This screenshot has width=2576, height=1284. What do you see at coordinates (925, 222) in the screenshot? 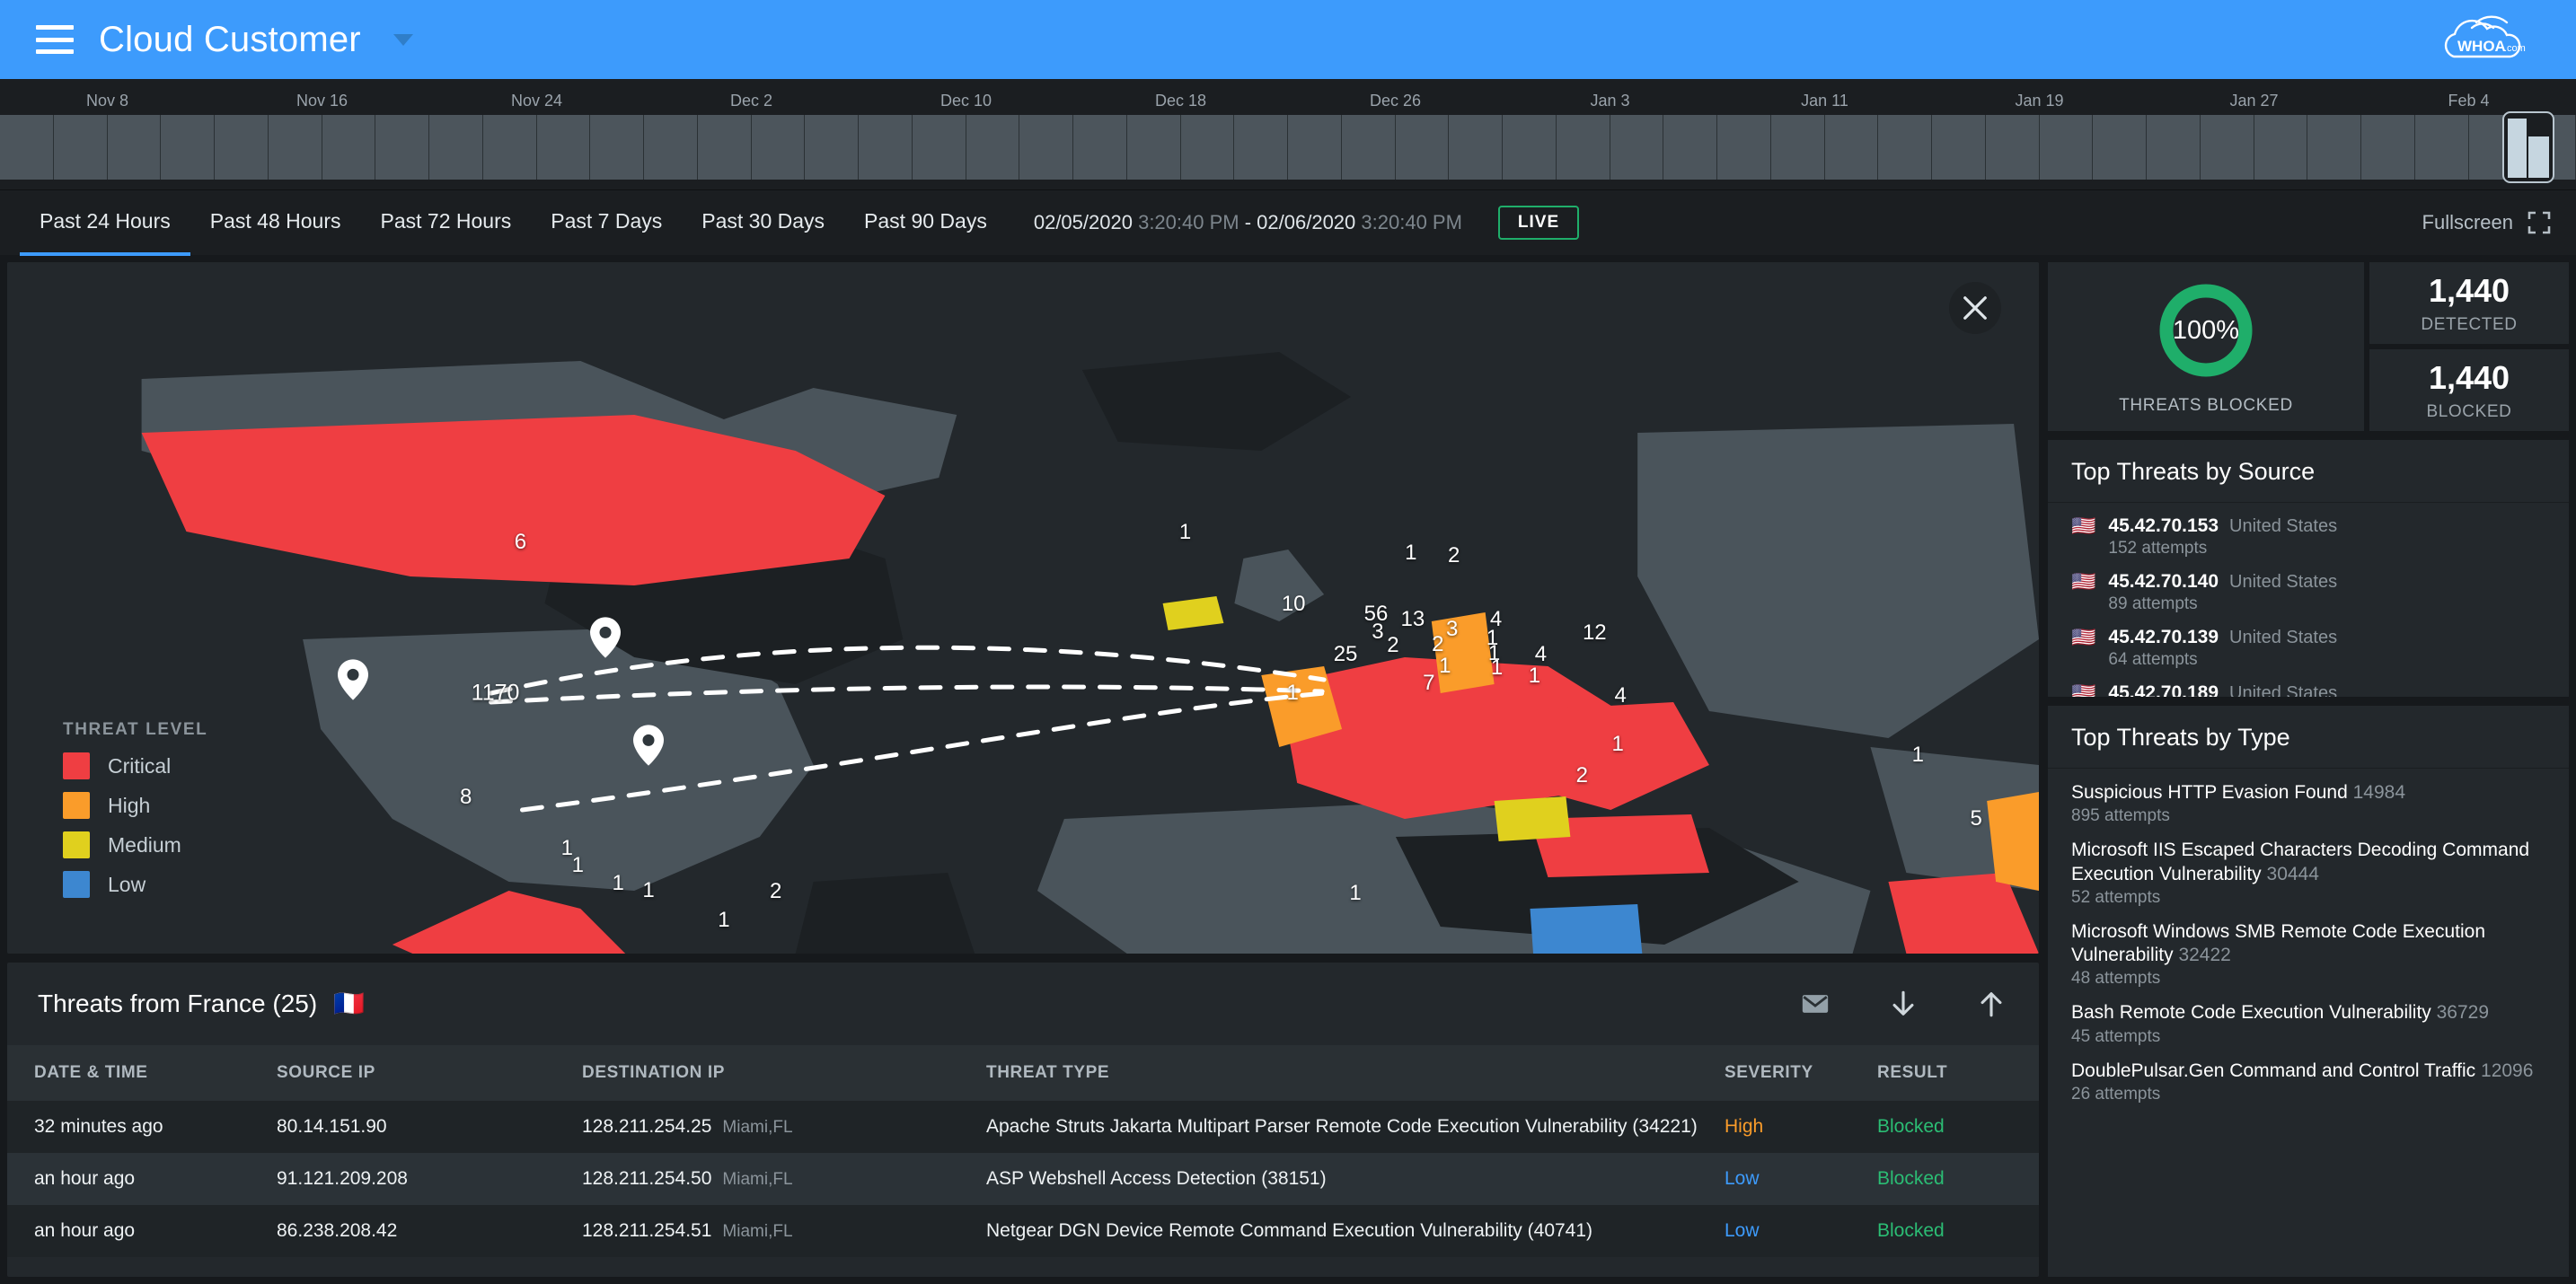
I see `range-tab-past-90-days: Past 90 Days` at bounding box center [925, 222].